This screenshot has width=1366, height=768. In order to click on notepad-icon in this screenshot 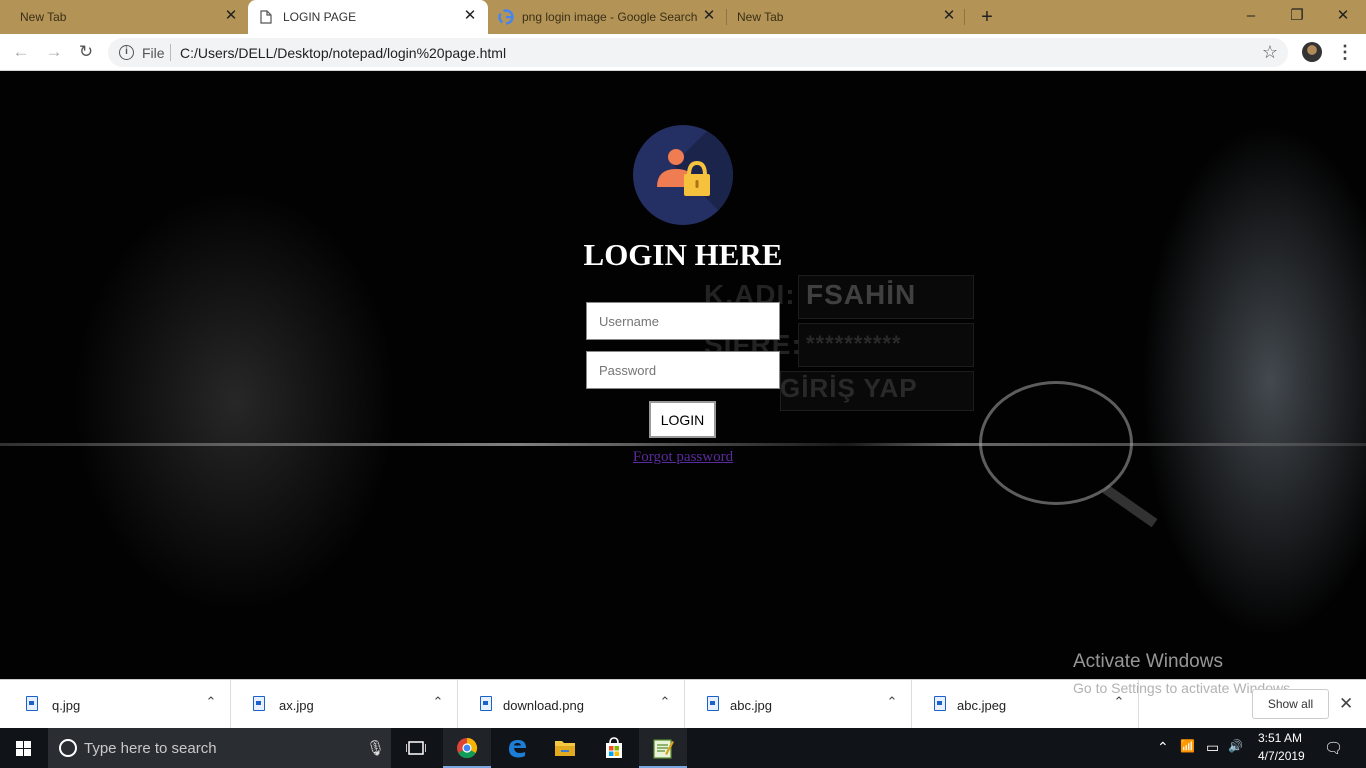, I will do `click(663, 749)`.